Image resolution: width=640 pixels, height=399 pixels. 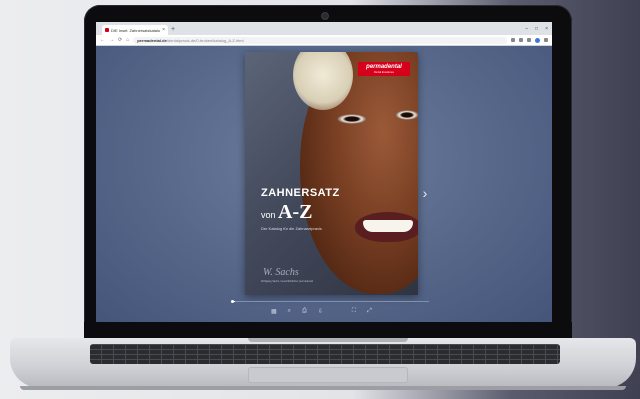 I want to click on close-window-button: ×, so click(x=546, y=29).